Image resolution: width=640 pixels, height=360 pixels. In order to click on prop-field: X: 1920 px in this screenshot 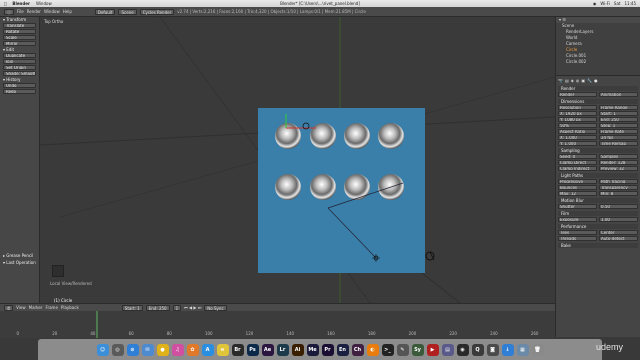, I will do `click(577, 113)`.